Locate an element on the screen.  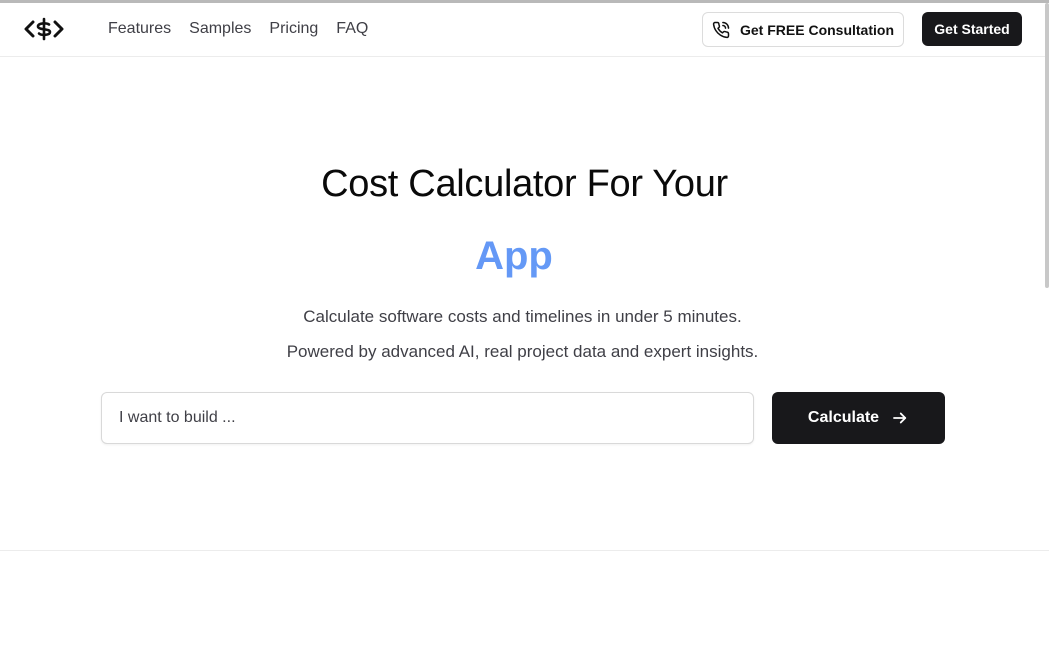
calculate-label: Calculate is located at coordinates (843, 417).